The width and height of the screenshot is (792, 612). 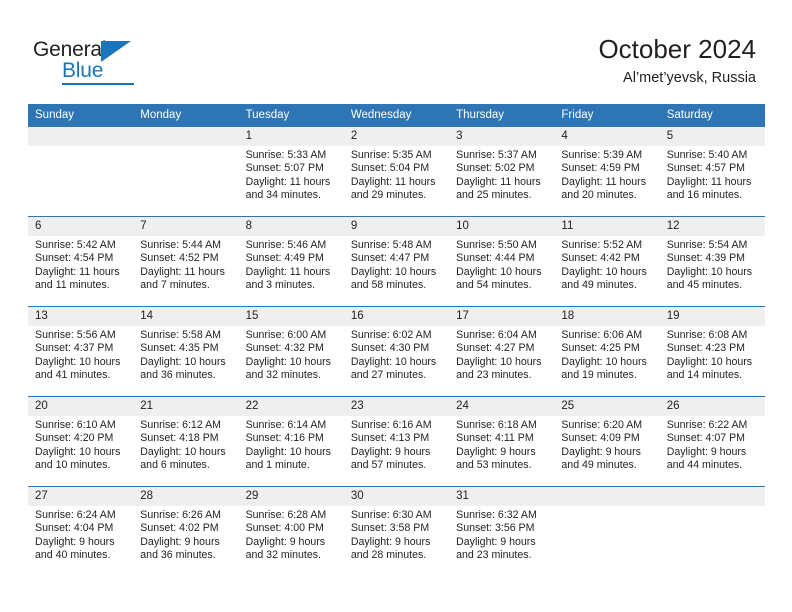 What do you see at coordinates (284, 168) in the screenshot?
I see `sunset-time: Sunset: 5:07 PM` at bounding box center [284, 168].